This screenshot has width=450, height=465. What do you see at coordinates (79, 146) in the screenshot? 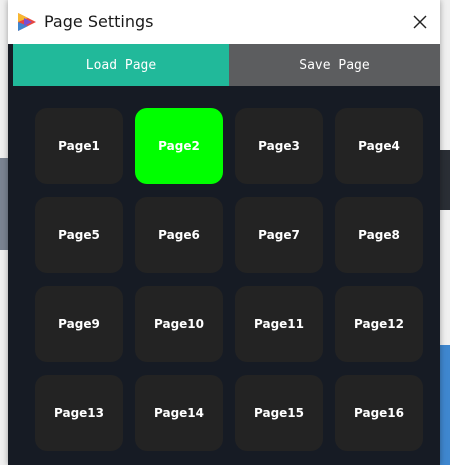
I see `page-button-1: Page1` at bounding box center [79, 146].